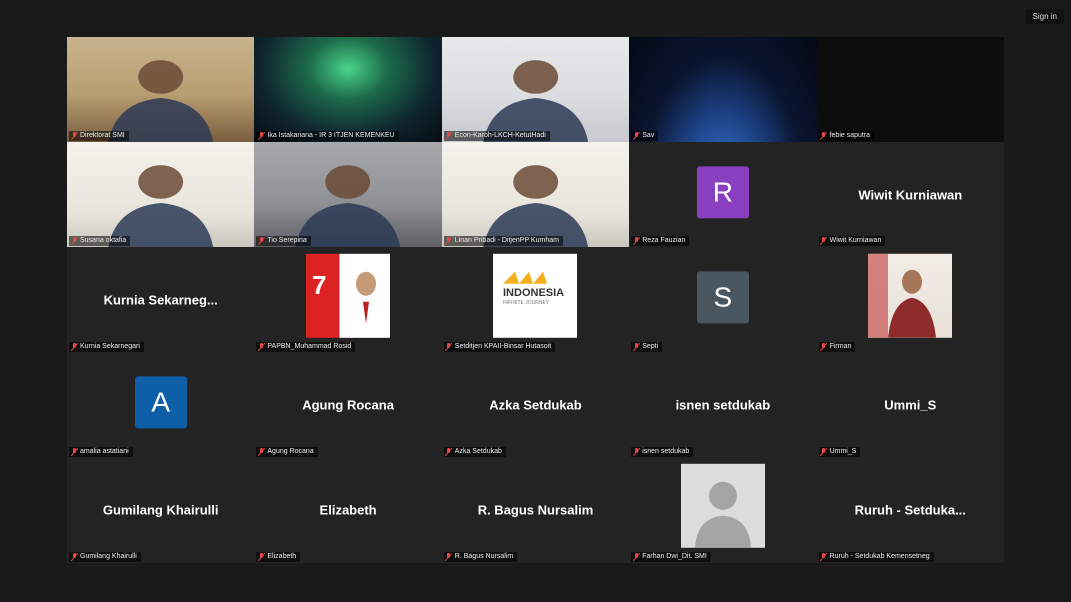 This screenshot has height=602, width=1071. What do you see at coordinates (855, 241) in the screenshot?
I see `participant-name: Wiwit Kurniawan` at bounding box center [855, 241].